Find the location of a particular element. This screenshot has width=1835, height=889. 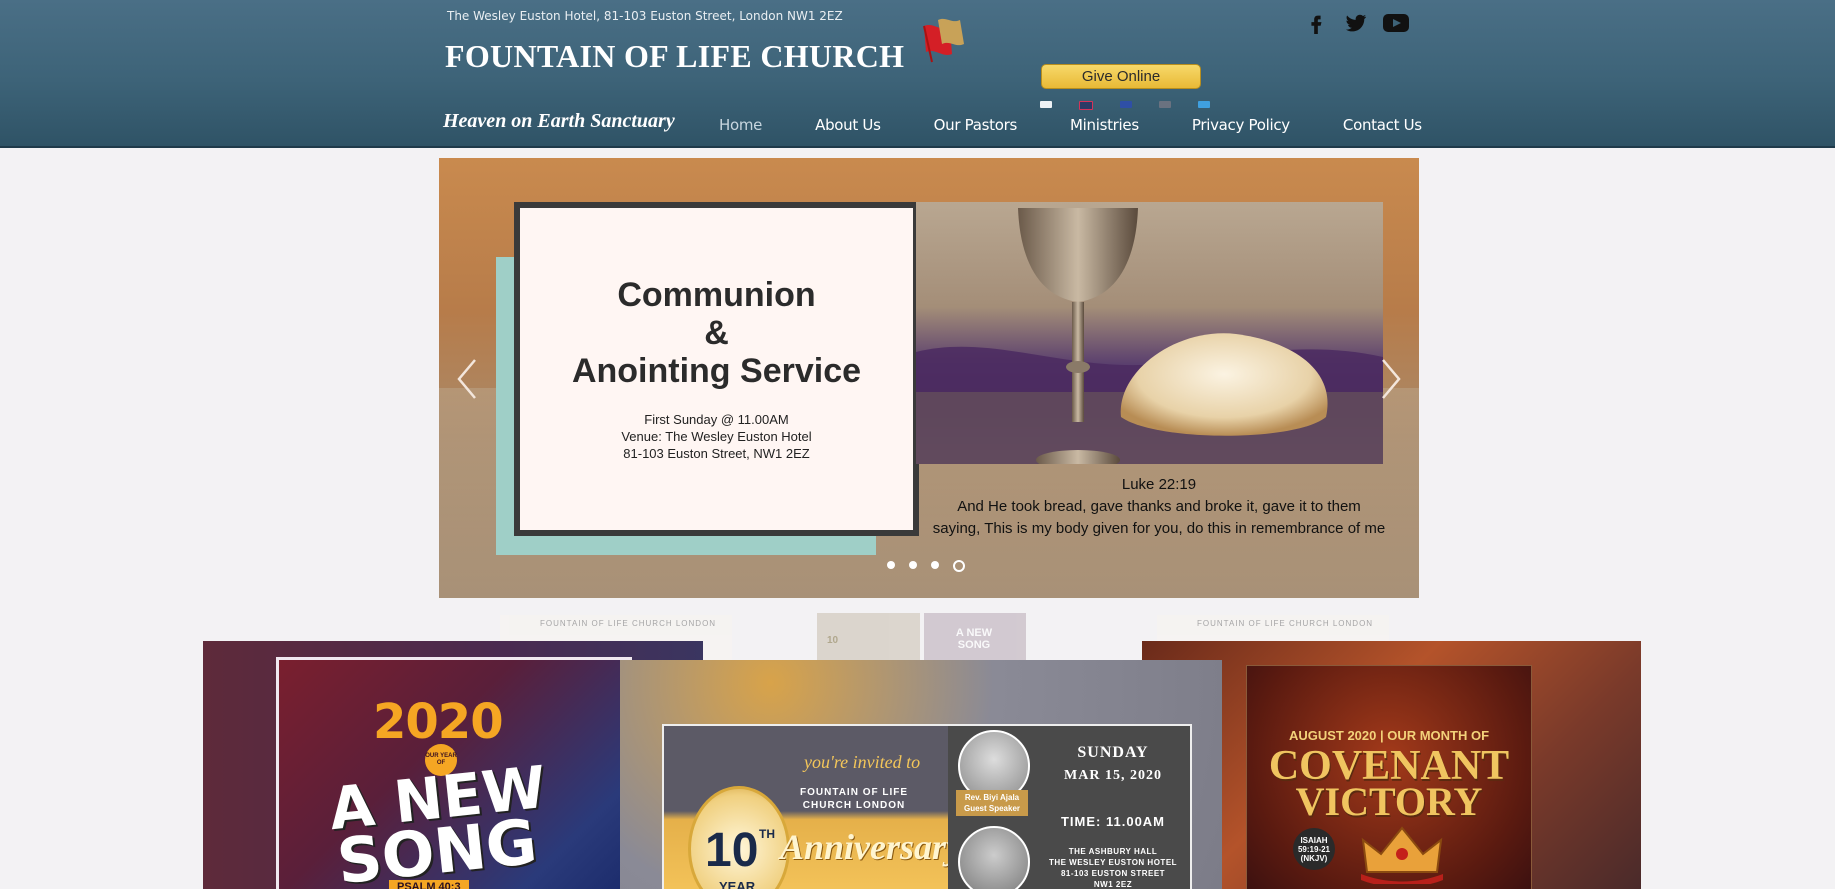

give-online-button: Give Online is located at coordinates (1121, 76).